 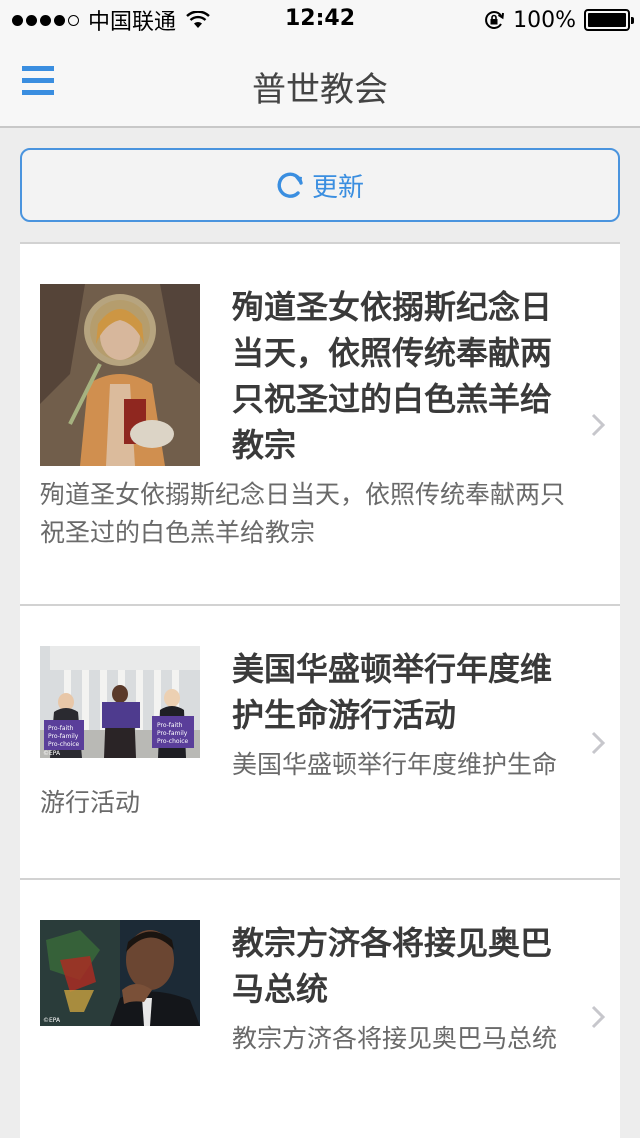 I want to click on article-title: 美国华盛顿举行年度维护生命游行活动, so click(x=392, y=692).